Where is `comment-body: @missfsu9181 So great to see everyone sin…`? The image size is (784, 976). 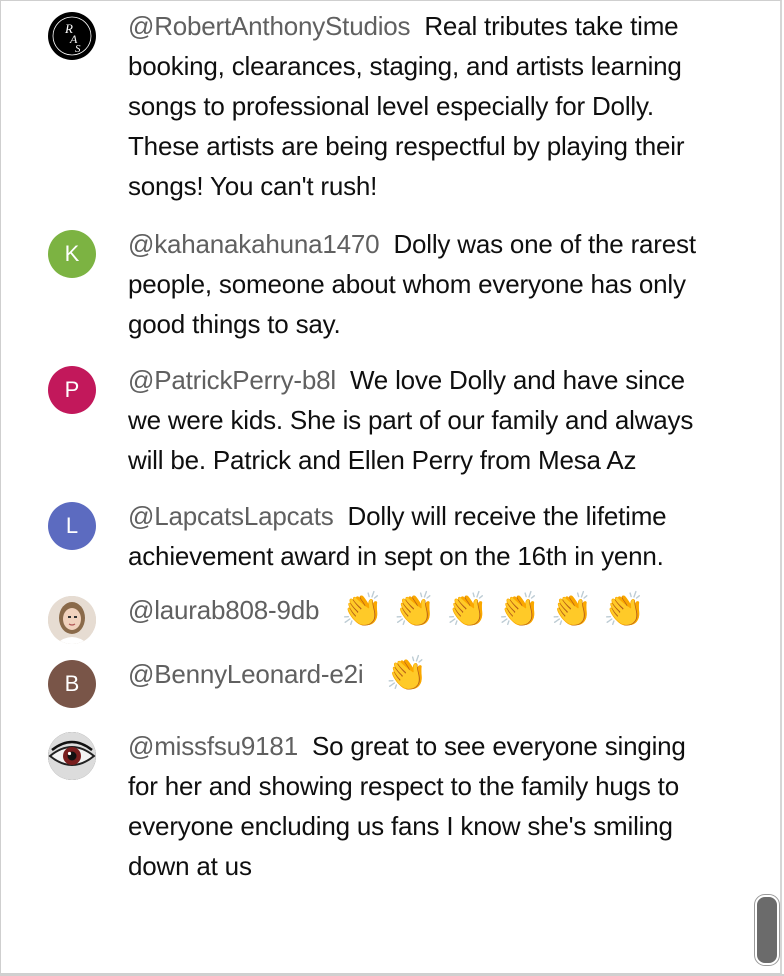 comment-body: @missfsu9181 So great to see everyone sin… is located at coordinates (415, 806).